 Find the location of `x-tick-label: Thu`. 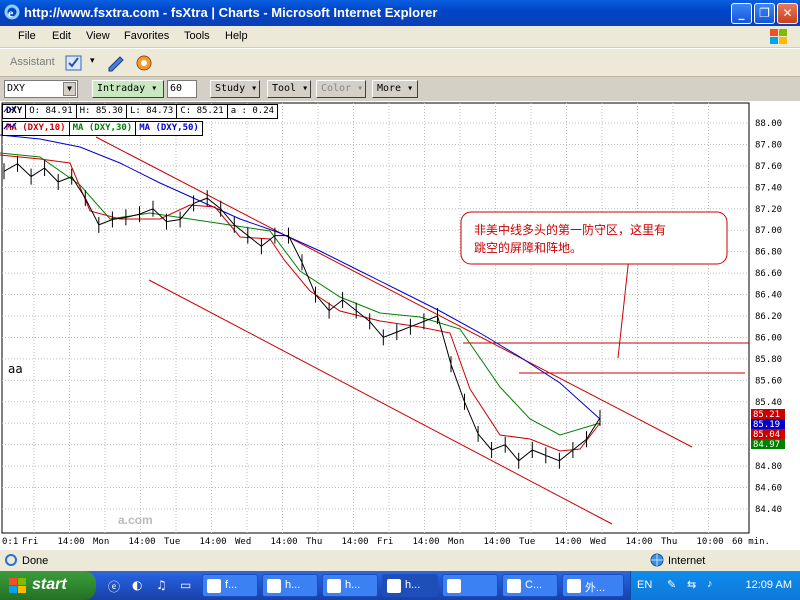

x-tick-label: Thu is located at coordinates (314, 542).